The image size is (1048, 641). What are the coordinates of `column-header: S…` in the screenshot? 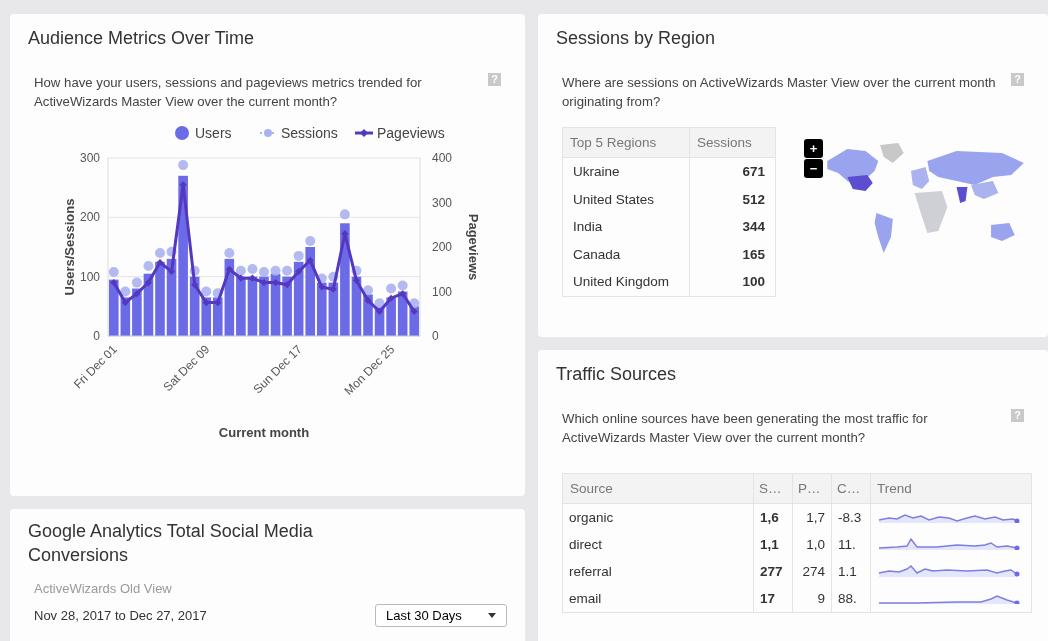 It's located at (773, 488).